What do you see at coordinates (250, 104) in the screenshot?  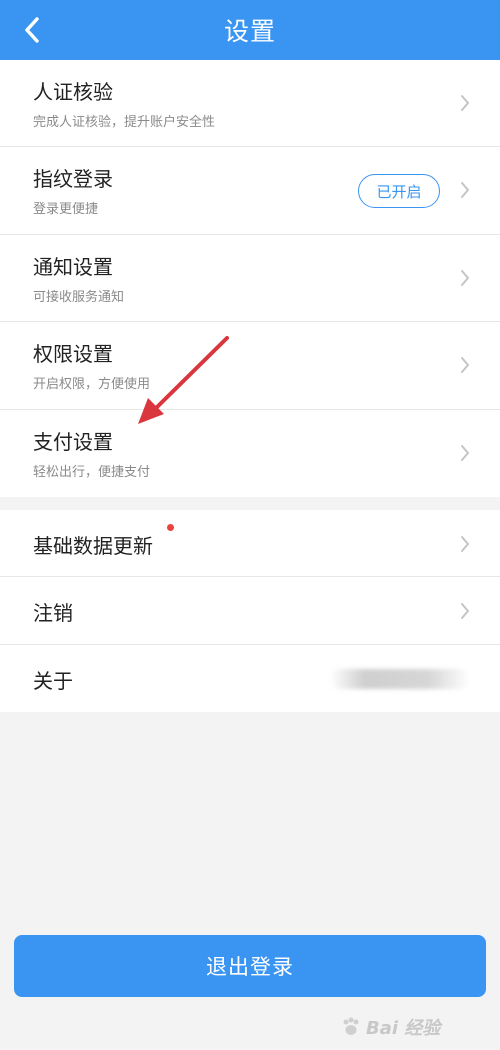 I see `settings-item-identity-verification: 人证核验 完成人证核验，提升账户安全性` at bounding box center [250, 104].